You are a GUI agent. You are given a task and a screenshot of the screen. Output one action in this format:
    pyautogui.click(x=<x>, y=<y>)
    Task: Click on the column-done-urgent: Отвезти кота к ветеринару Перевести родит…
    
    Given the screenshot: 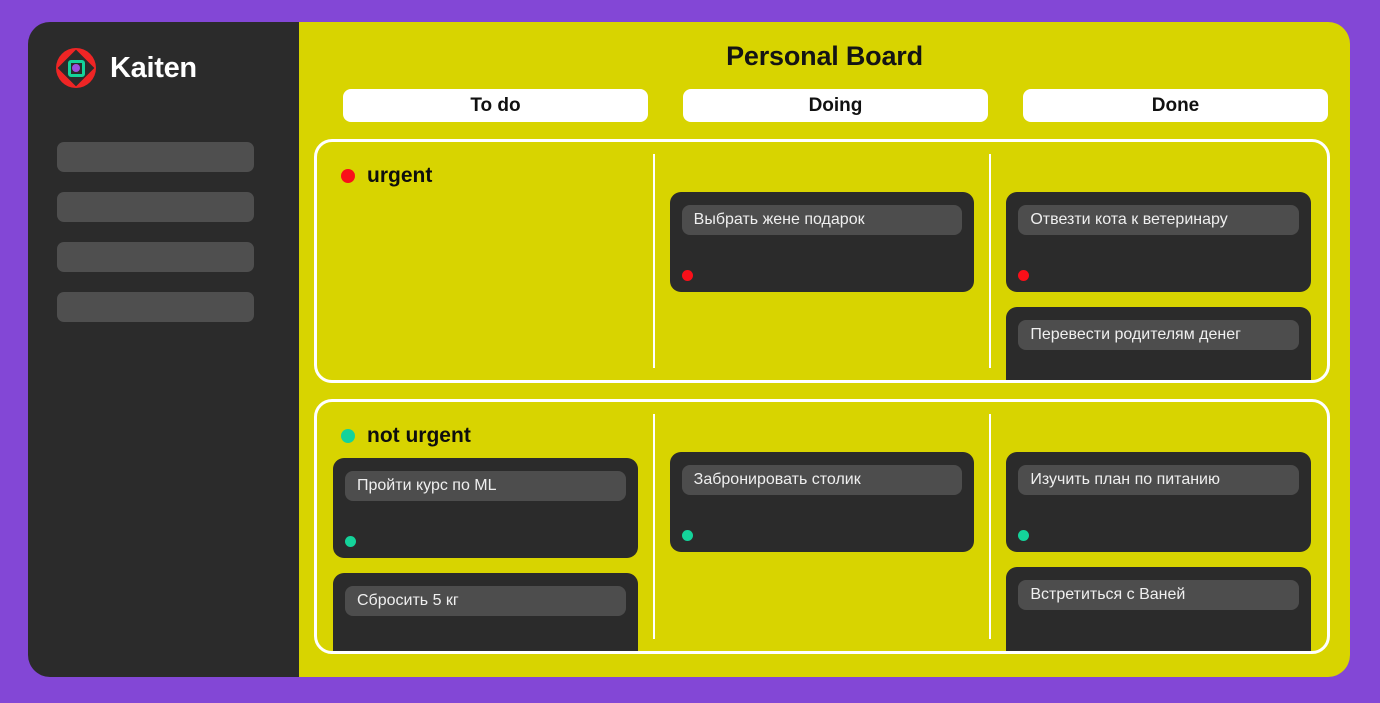 What is the action you would take?
    pyautogui.click(x=1158, y=261)
    